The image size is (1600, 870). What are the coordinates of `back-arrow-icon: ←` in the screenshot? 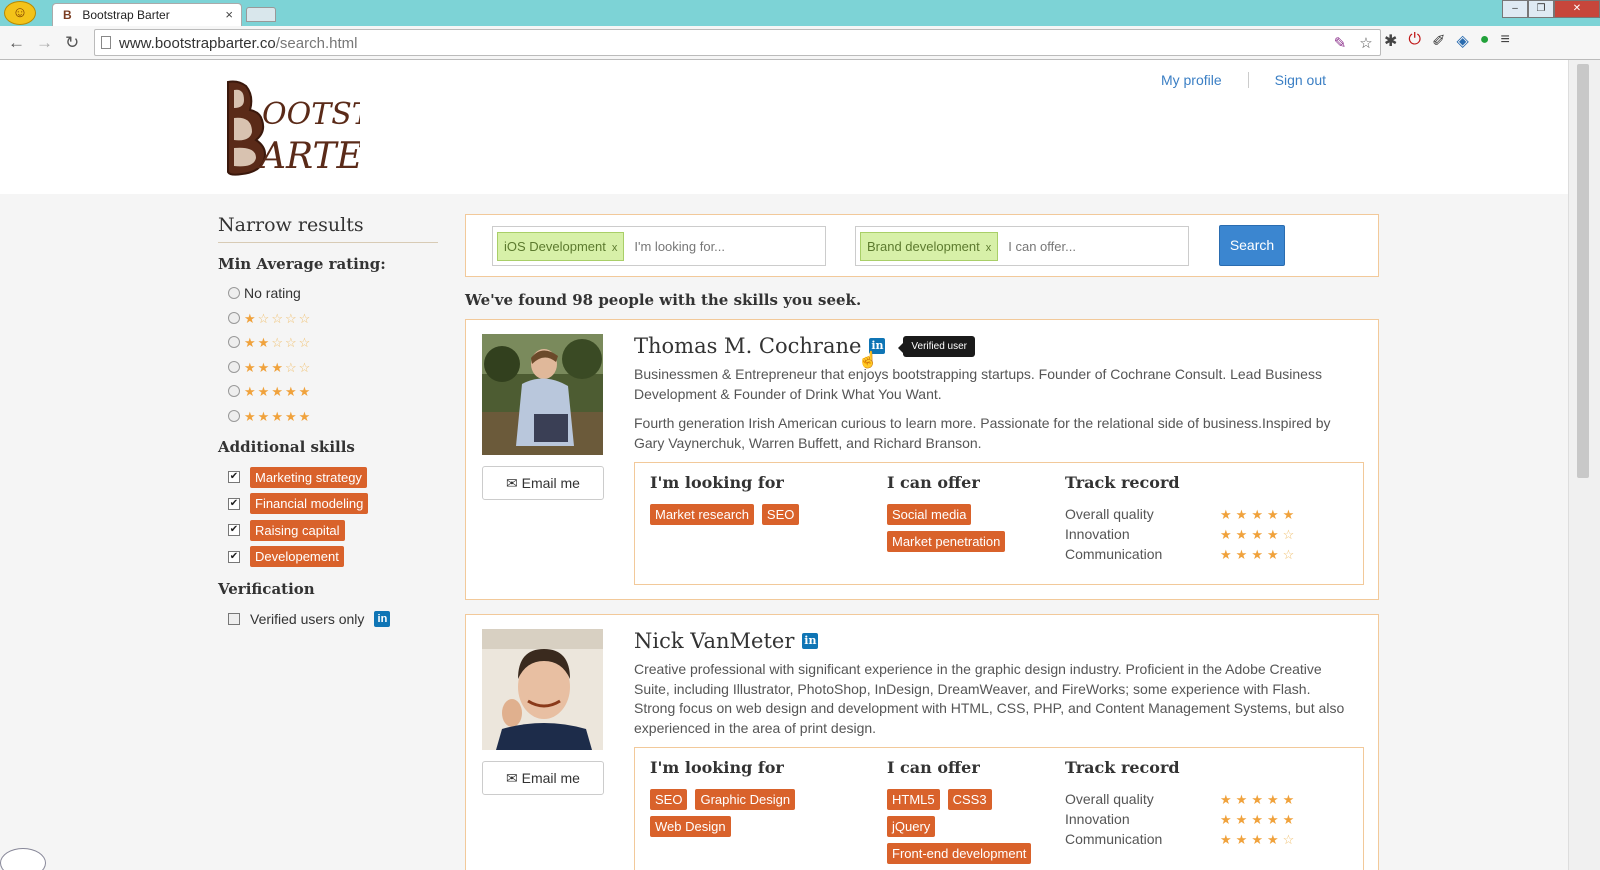 It's located at (16, 43).